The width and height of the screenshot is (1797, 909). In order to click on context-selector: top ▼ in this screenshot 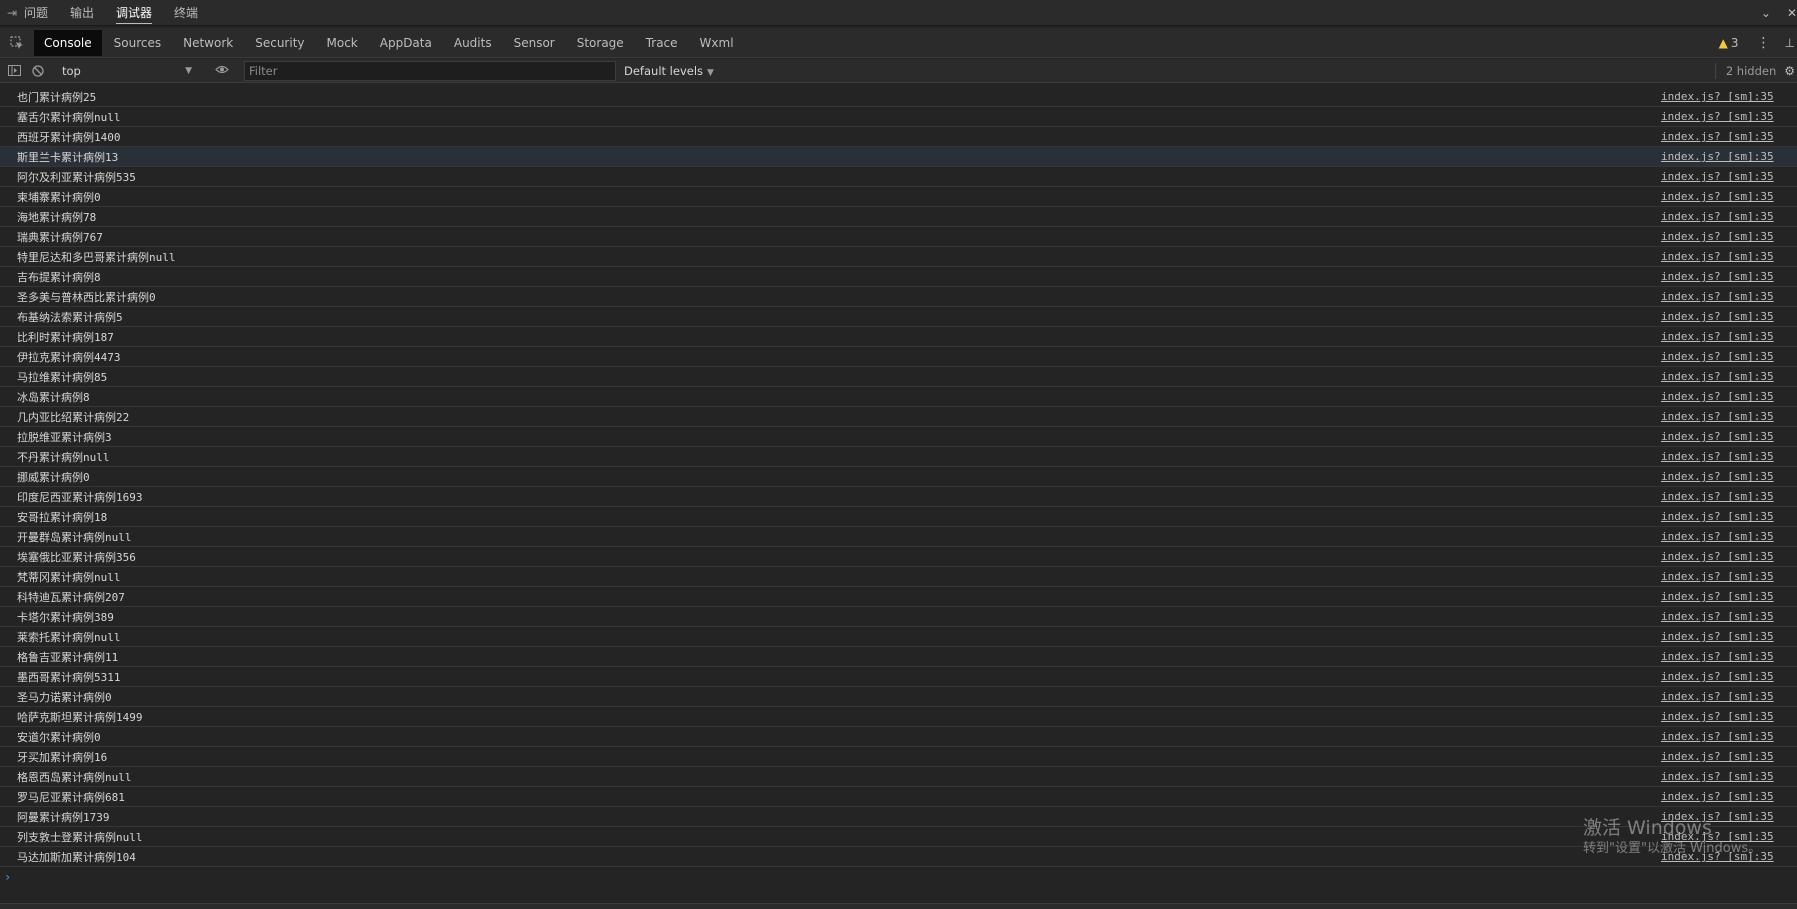, I will do `click(126, 71)`.